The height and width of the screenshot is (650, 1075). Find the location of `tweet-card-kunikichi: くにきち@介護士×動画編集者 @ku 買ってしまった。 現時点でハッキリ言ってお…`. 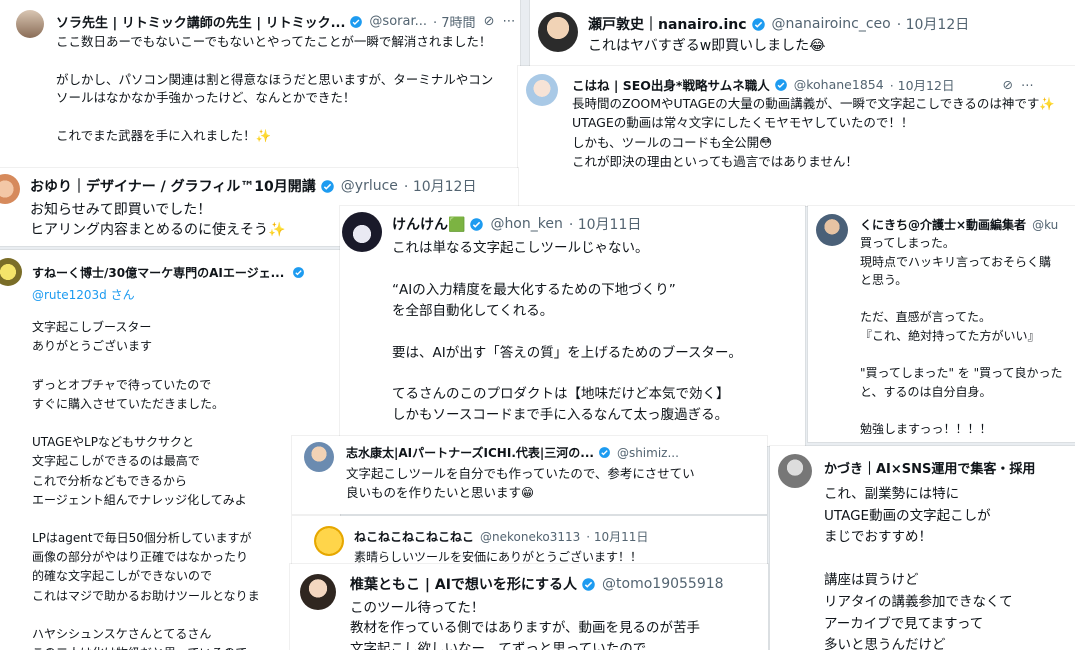

tweet-card-kunikichi: くにきち@介護士×動画編集者 @ku 買ってしまった。 現時点でハッキリ言ってお… is located at coordinates (941, 324).